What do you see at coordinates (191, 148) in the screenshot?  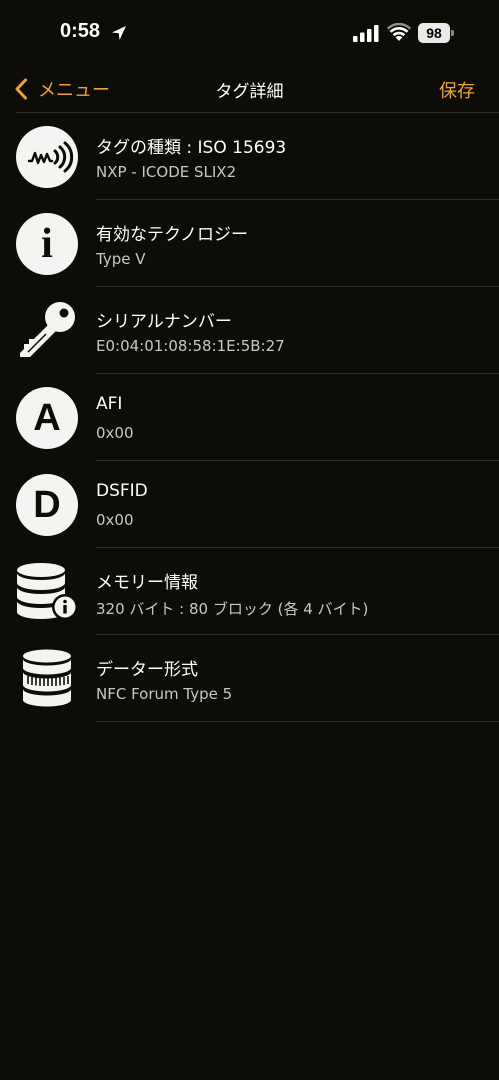 I see `row-title: タグの種類 : ISO 15693` at bounding box center [191, 148].